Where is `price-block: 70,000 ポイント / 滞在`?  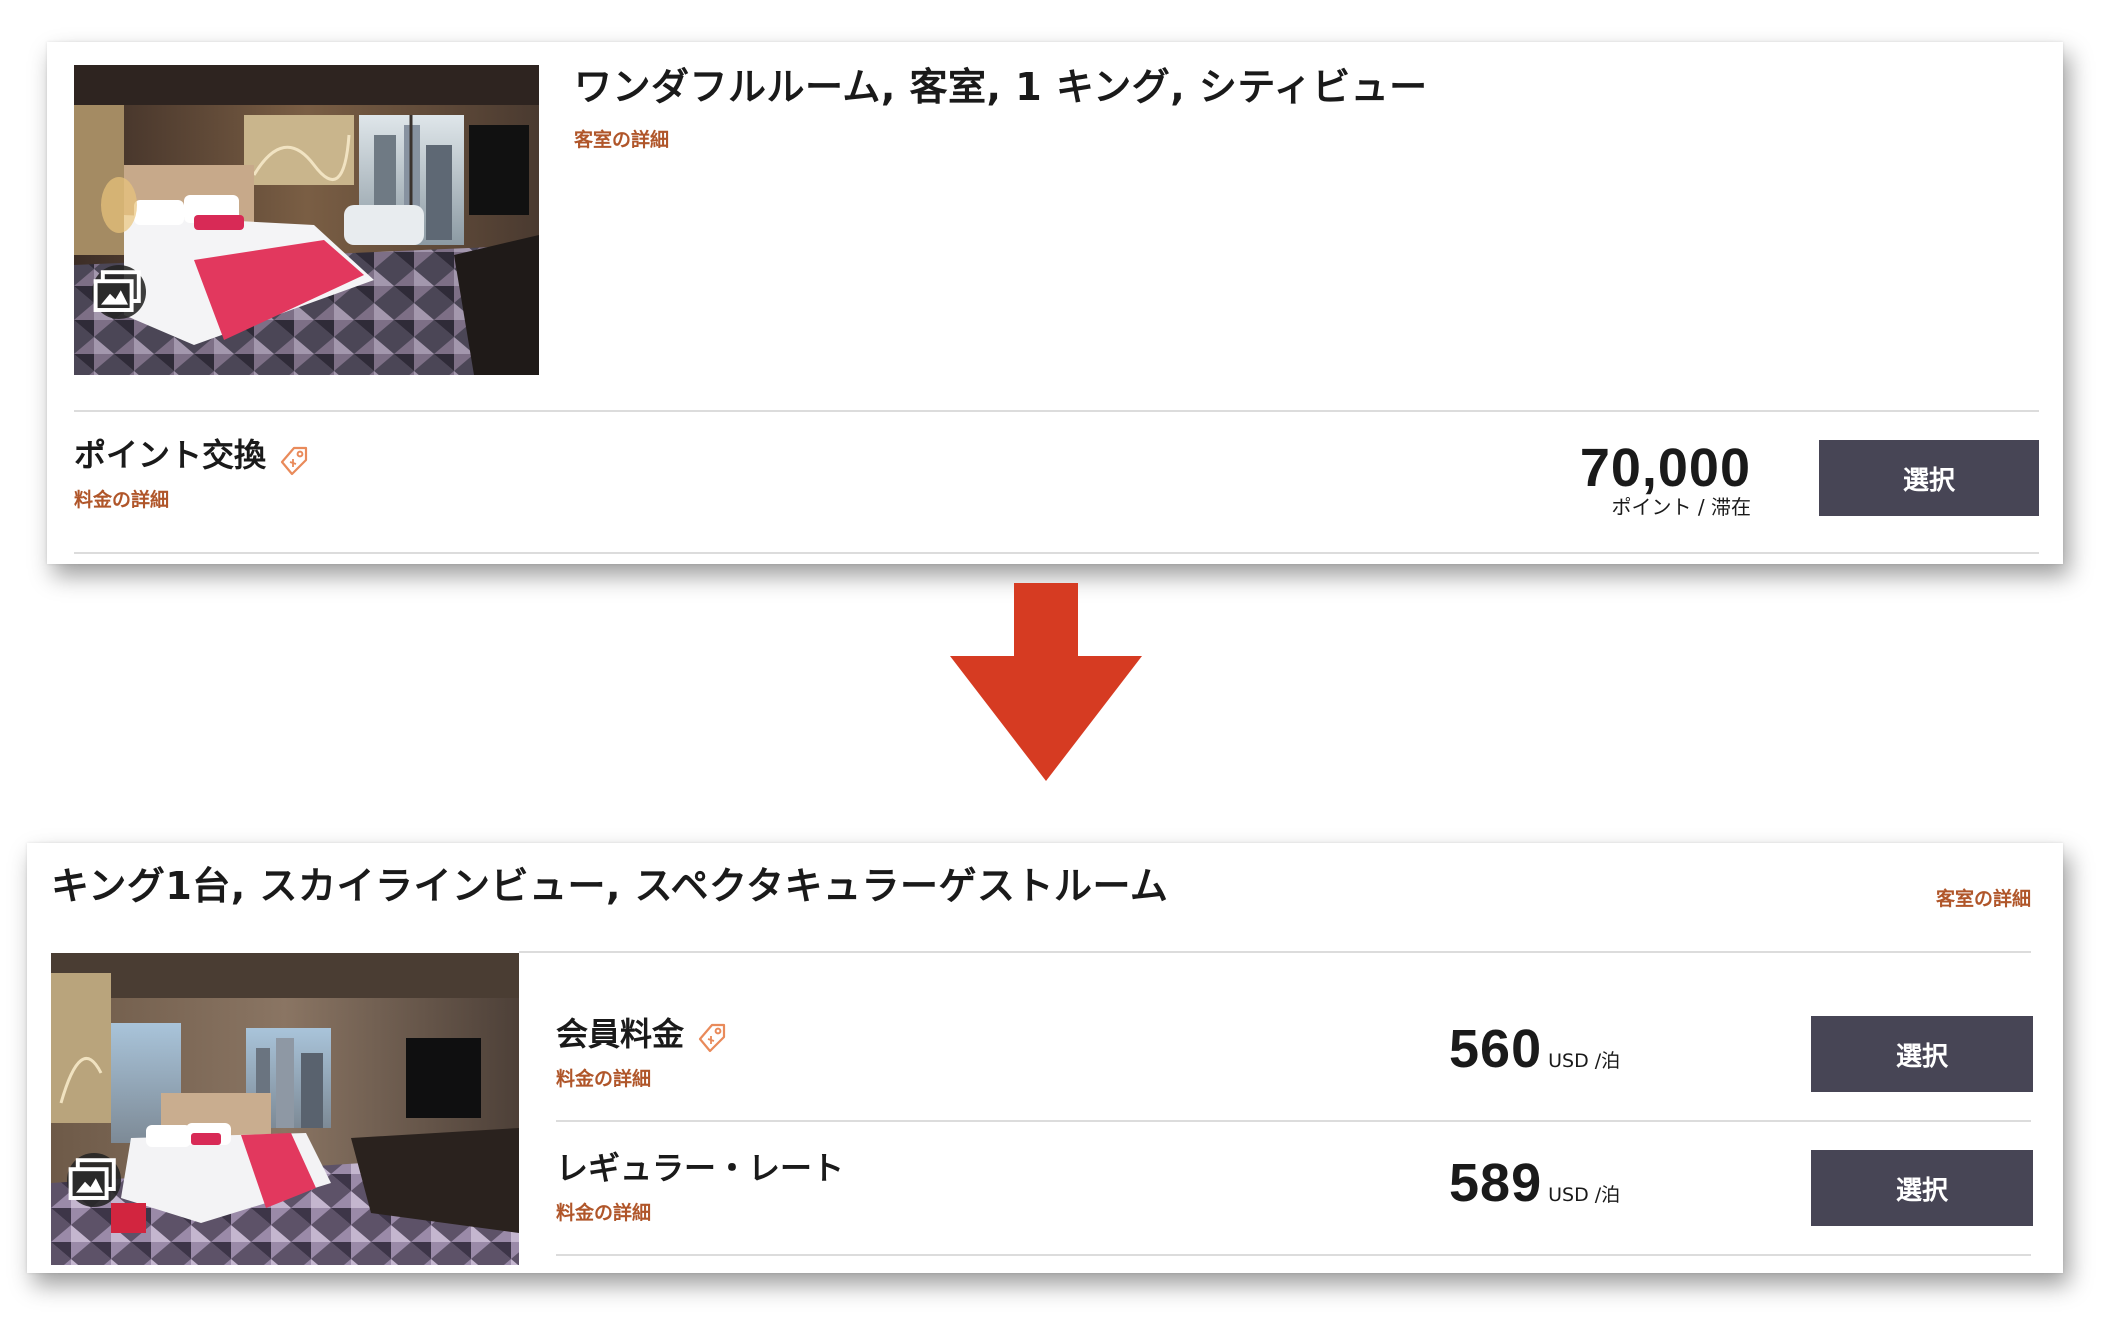
price-block: 70,000 ポイント / 滞在 is located at coordinates (1665, 480).